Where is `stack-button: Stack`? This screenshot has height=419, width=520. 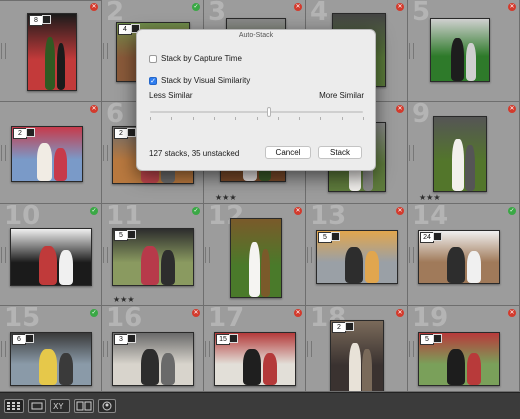
stack-button: Stack is located at coordinates (340, 152).